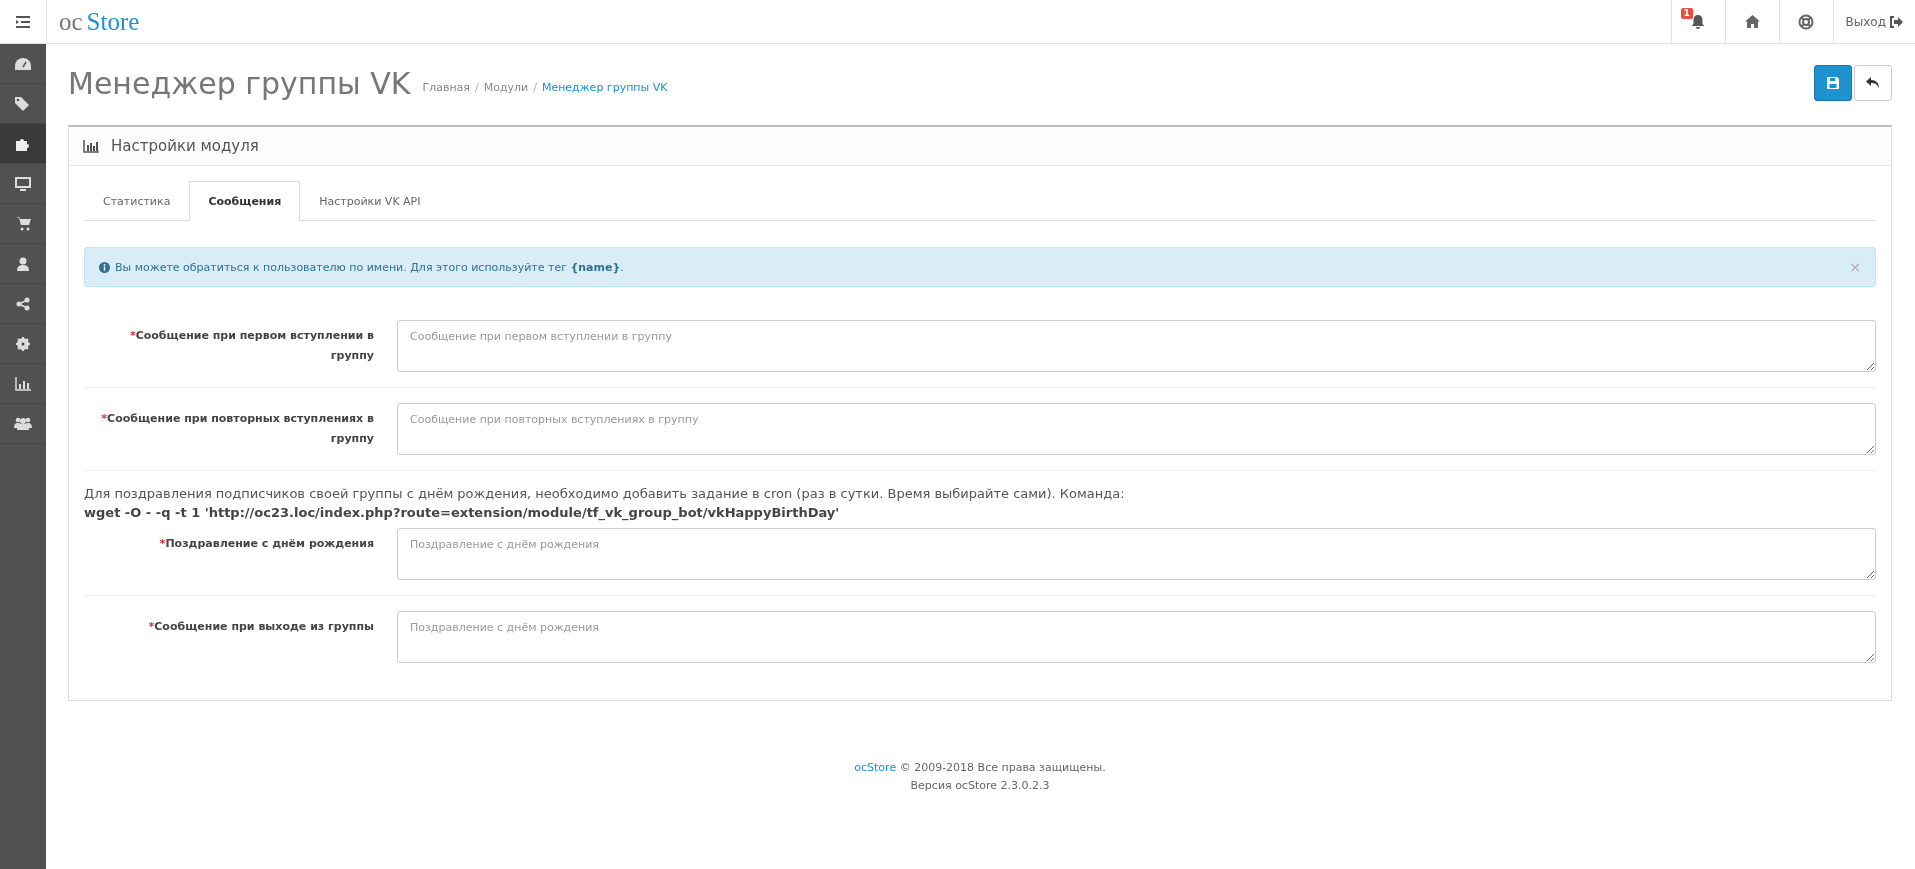  What do you see at coordinates (23, 103) in the screenshot?
I see `tags-icon` at bounding box center [23, 103].